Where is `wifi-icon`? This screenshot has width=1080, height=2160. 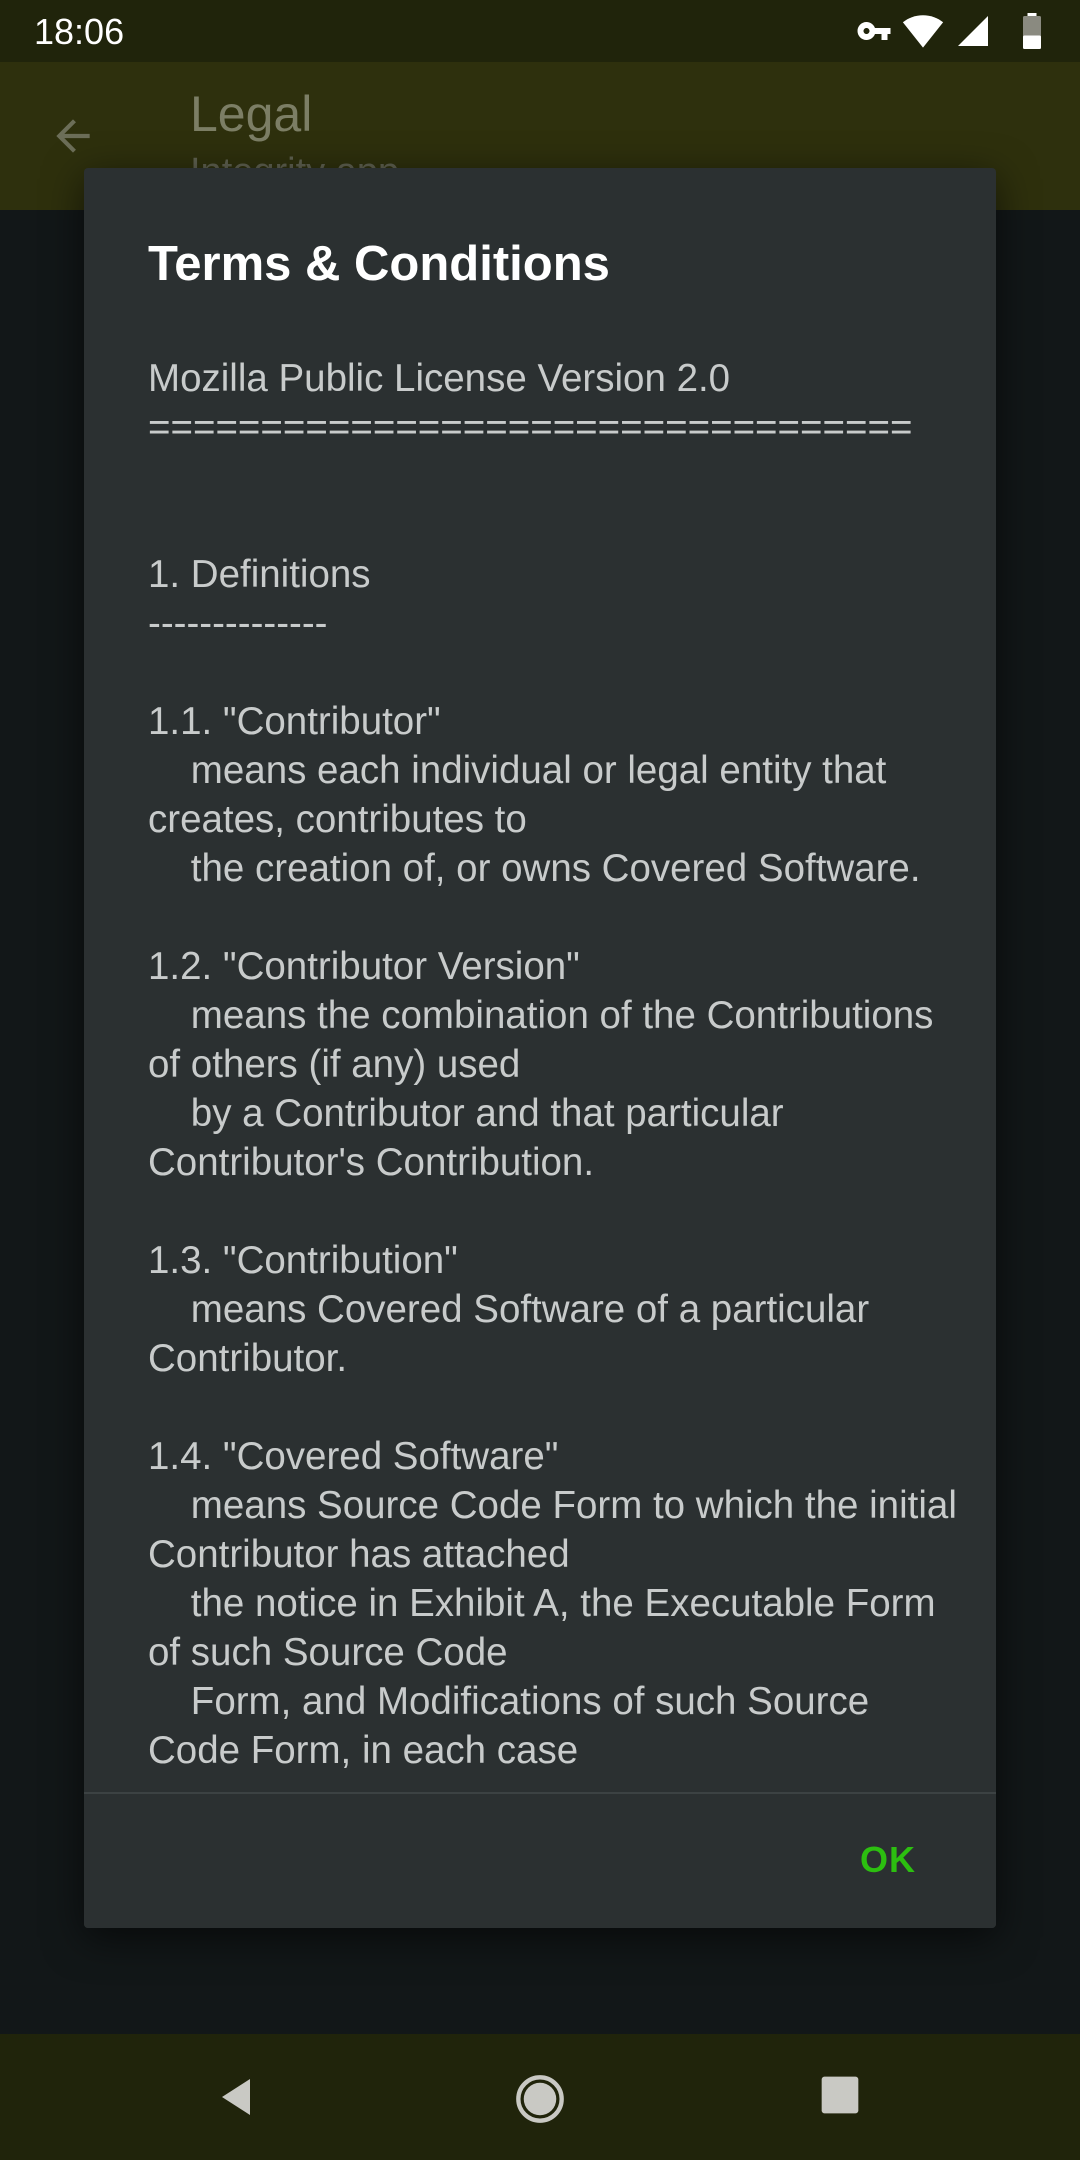
wifi-icon is located at coordinates (923, 31).